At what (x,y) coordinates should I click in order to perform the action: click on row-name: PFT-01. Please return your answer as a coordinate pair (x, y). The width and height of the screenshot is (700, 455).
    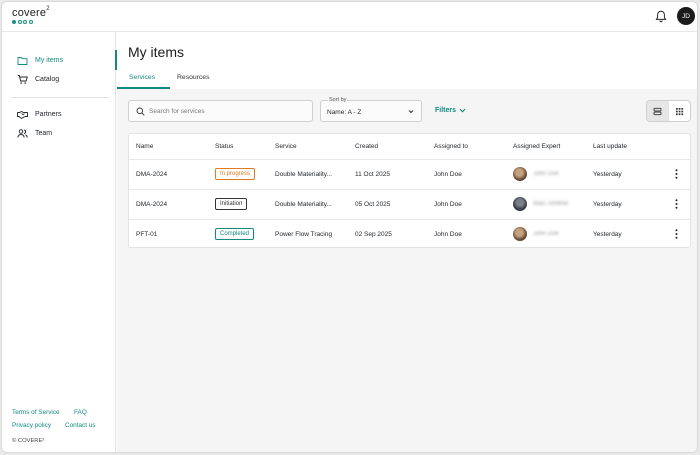
    Looking at the image, I should click on (147, 234).